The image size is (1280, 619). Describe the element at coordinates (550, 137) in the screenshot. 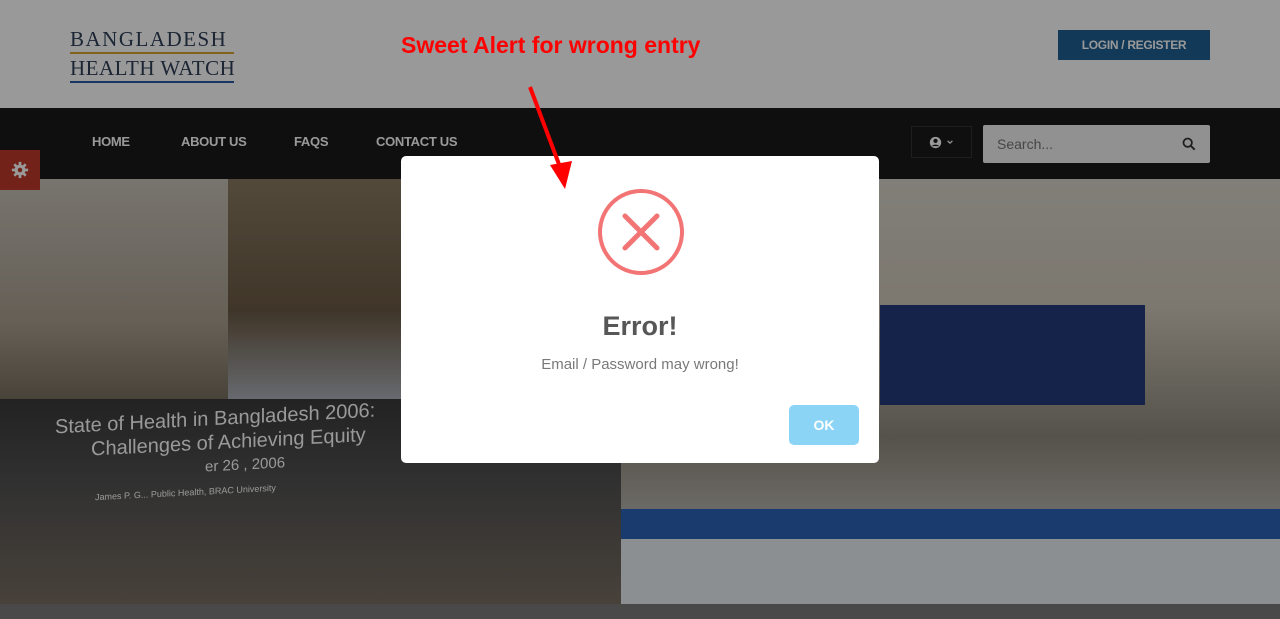

I see `annotation-arrow-icon` at that location.